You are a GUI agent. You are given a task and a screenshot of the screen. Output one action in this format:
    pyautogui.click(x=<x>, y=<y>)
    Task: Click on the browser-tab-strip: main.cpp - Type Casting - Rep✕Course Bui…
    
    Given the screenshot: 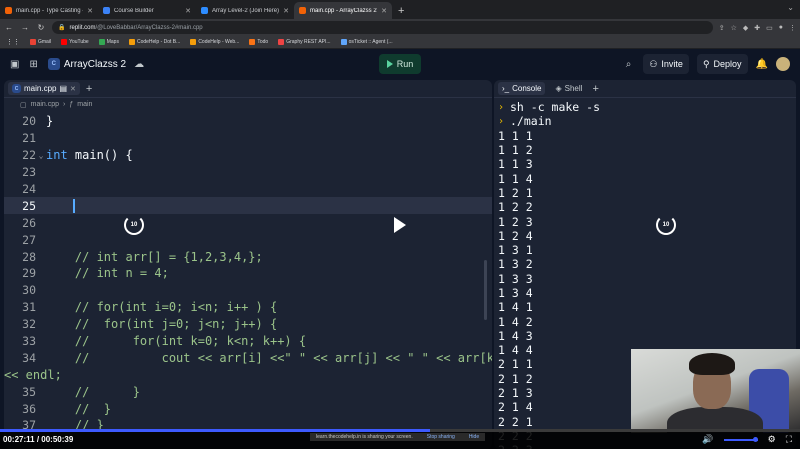 What is the action you would take?
    pyautogui.click(x=400, y=9)
    